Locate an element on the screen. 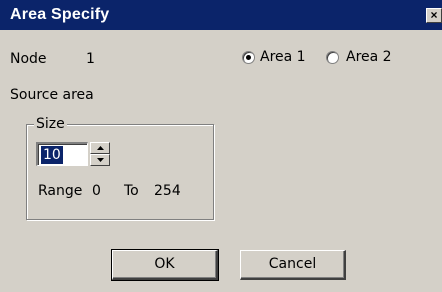 This screenshot has width=442, height=292. arrow-down-icon is located at coordinates (100, 160).